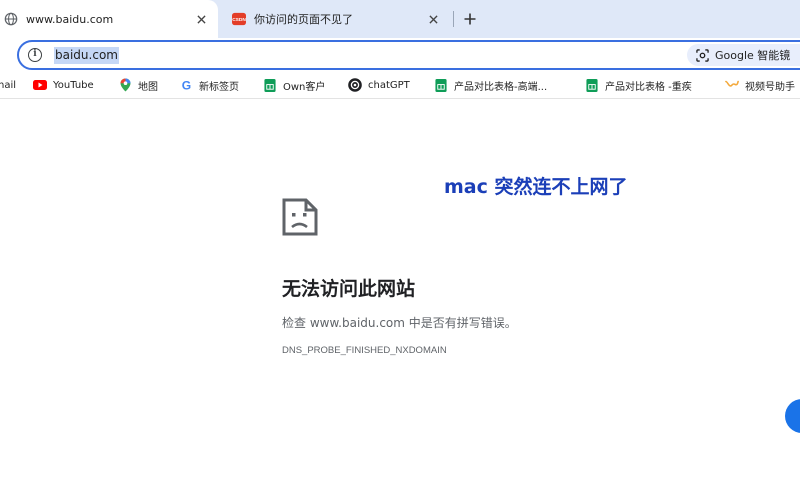 This screenshot has width=800, height=500. I want to click on sad-page-icon, so click(300, 217).